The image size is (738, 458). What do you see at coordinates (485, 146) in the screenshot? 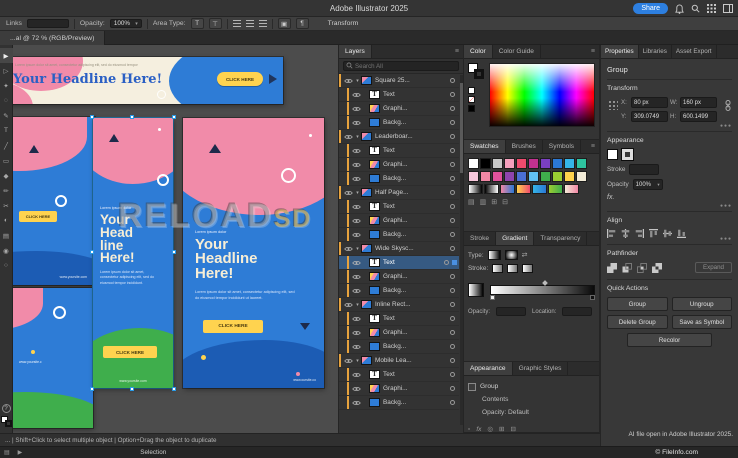
I see `tab-swatches: Swatches` at bounding box center [485, 146].